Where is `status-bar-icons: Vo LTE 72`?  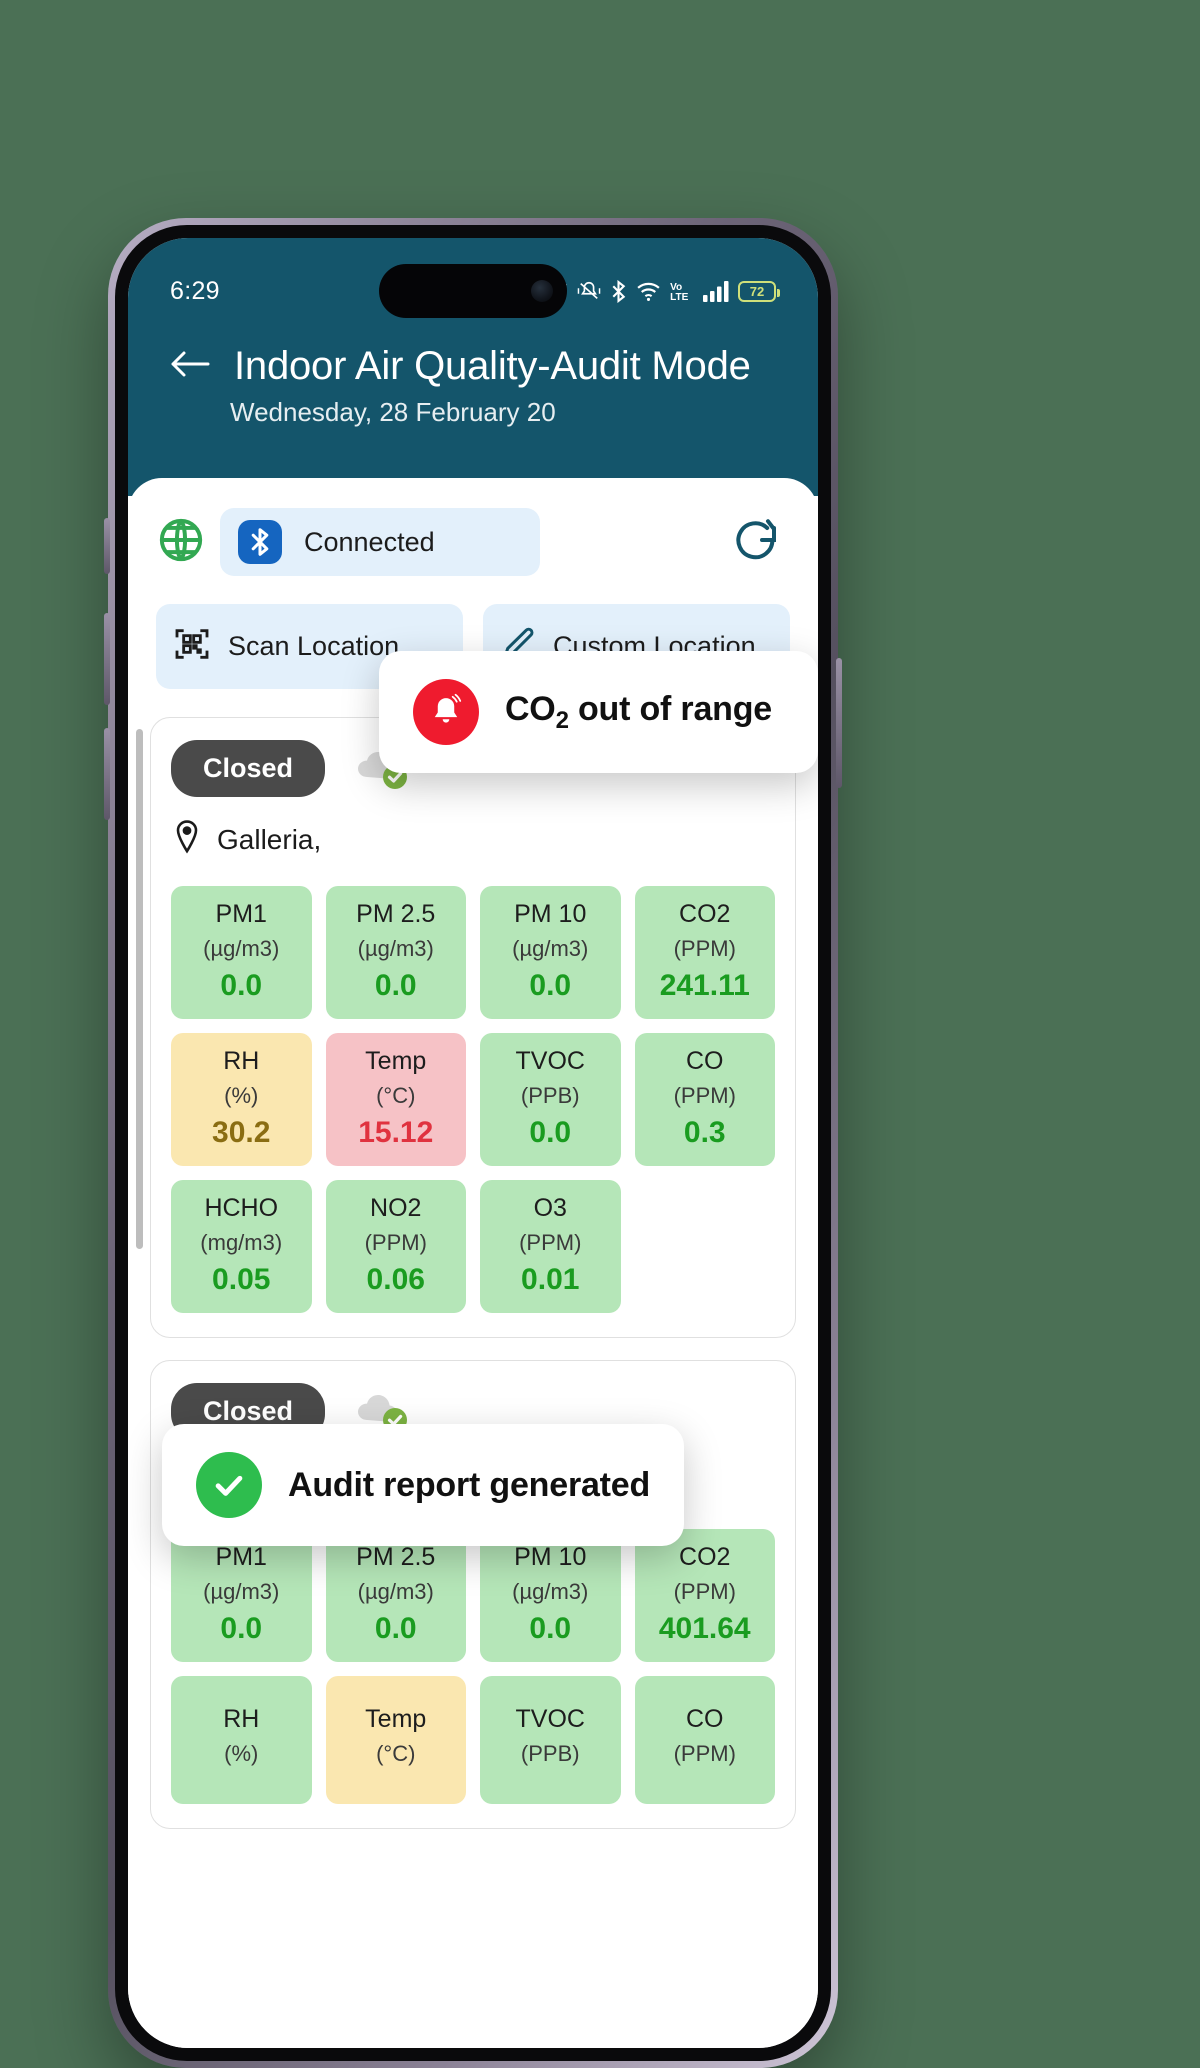 status-bar-icons: Vo LTE 72 is located at coordinates (663, 291).